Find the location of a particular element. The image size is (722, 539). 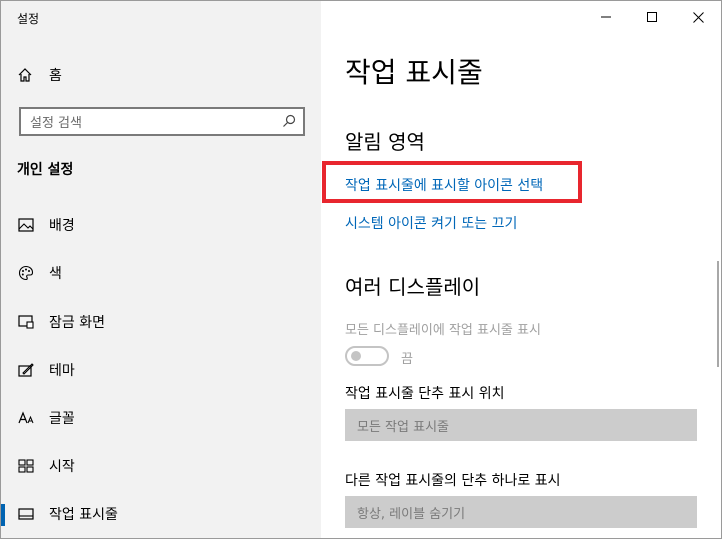

system-icons-toggle-link: 시스템 아이콘 켜기 또는 끄기 is located at coordinates (431, 223).